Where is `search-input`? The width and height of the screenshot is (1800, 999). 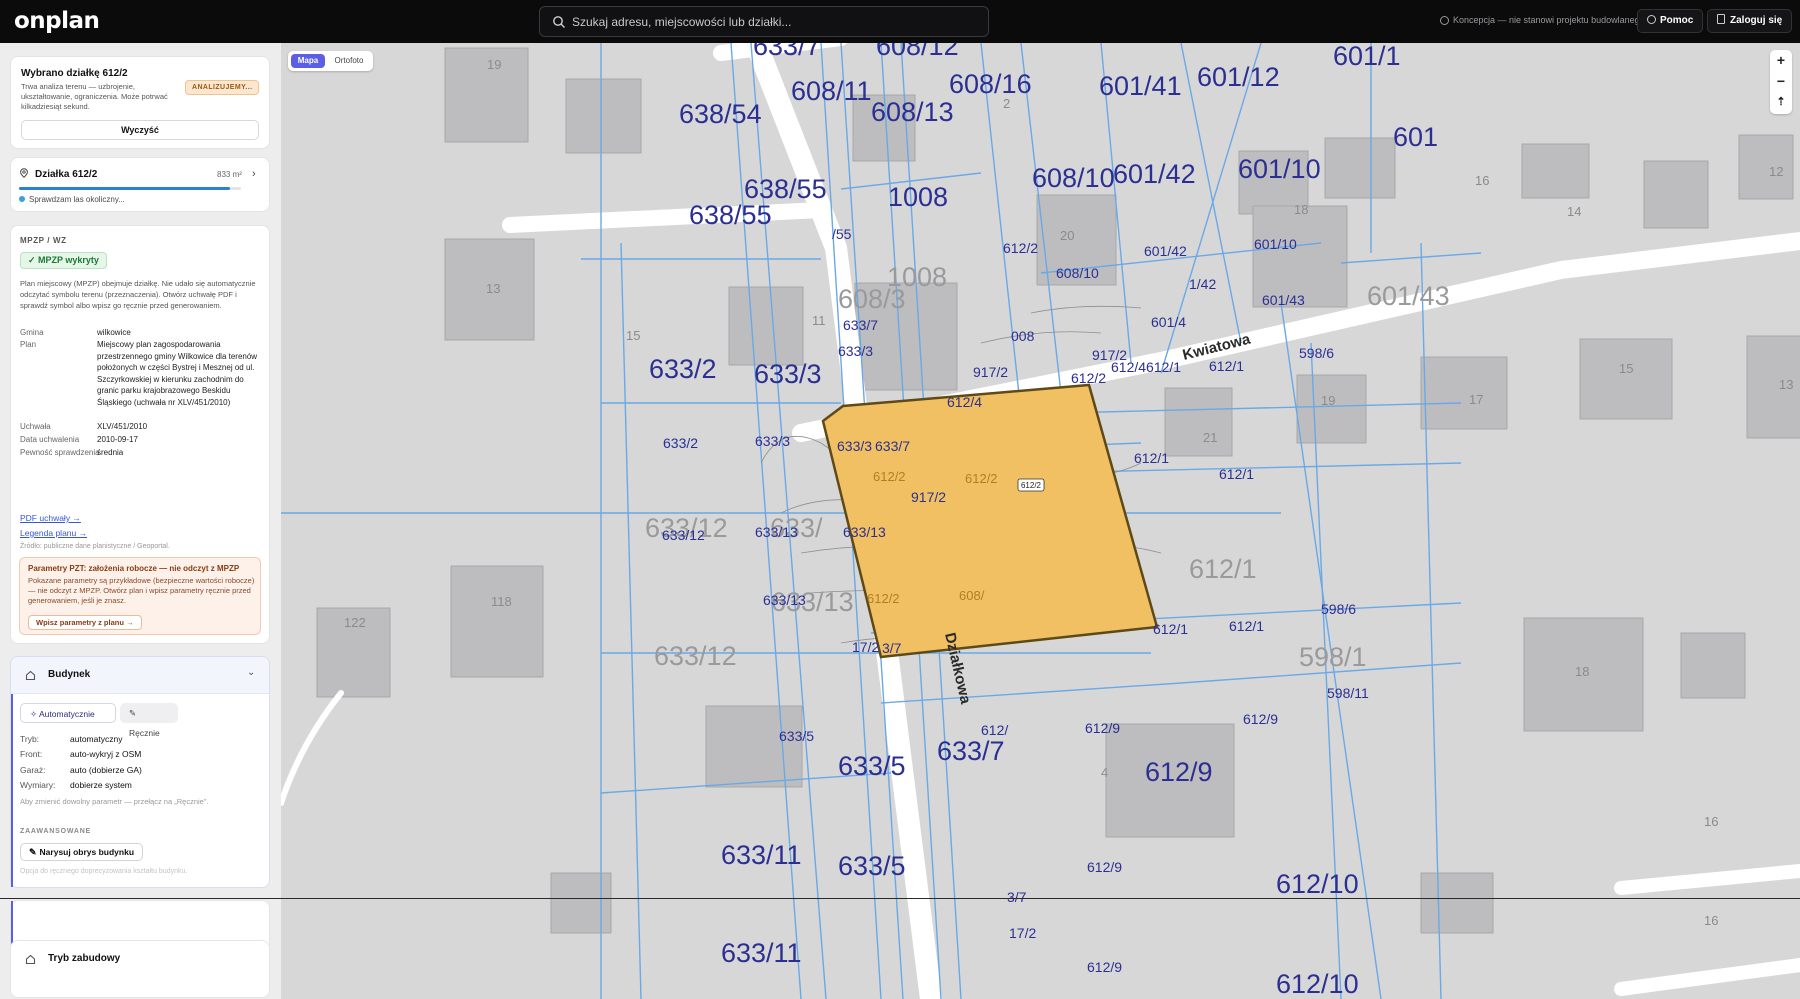
search-input is located at coordinates (777, 21).